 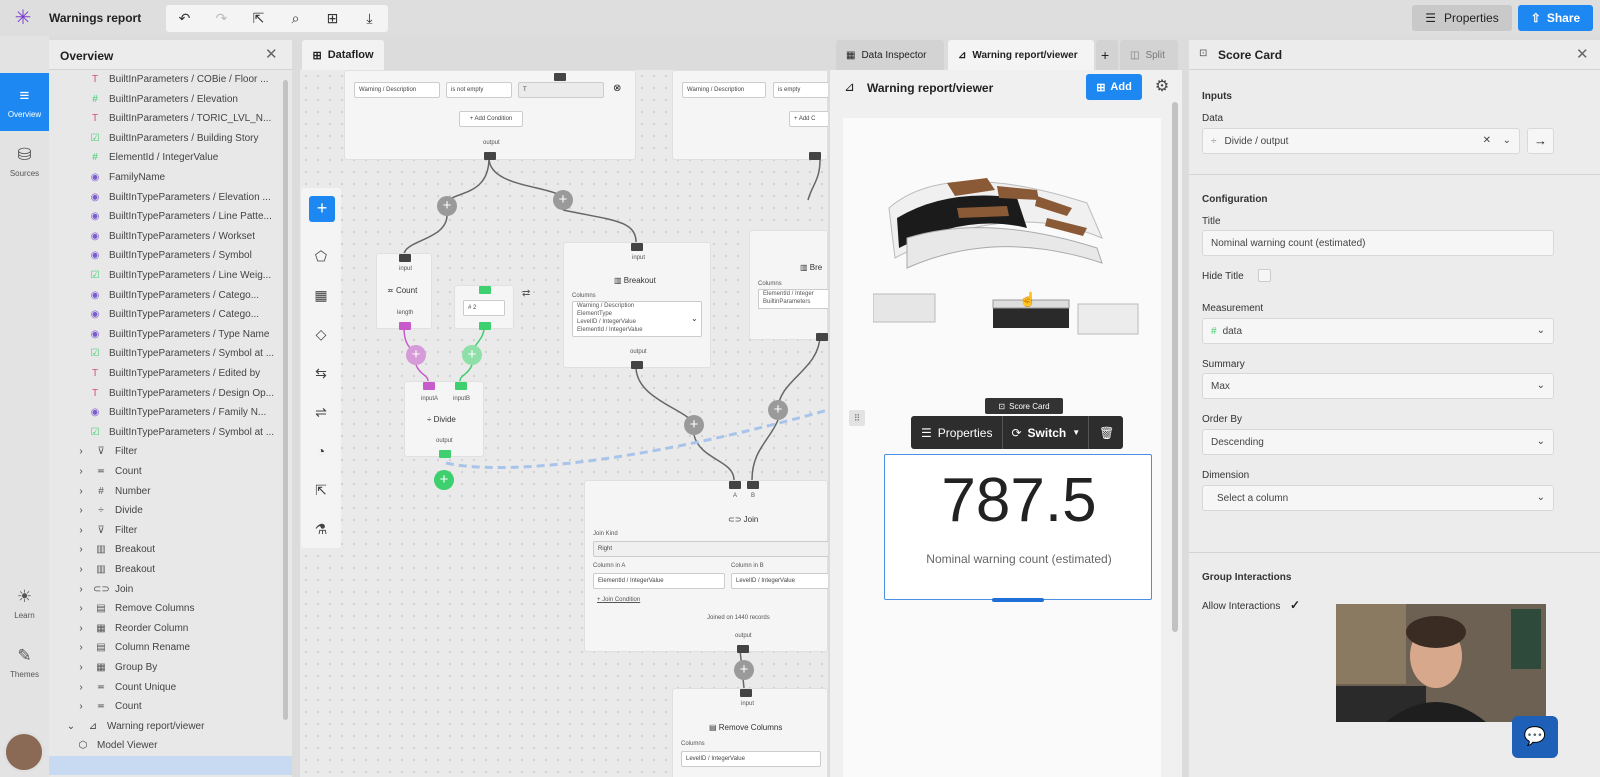 What do you see at coordinates (800, 90) in the screenshot?
I see `operator-select: is empty` at bounding box center [800, 90].